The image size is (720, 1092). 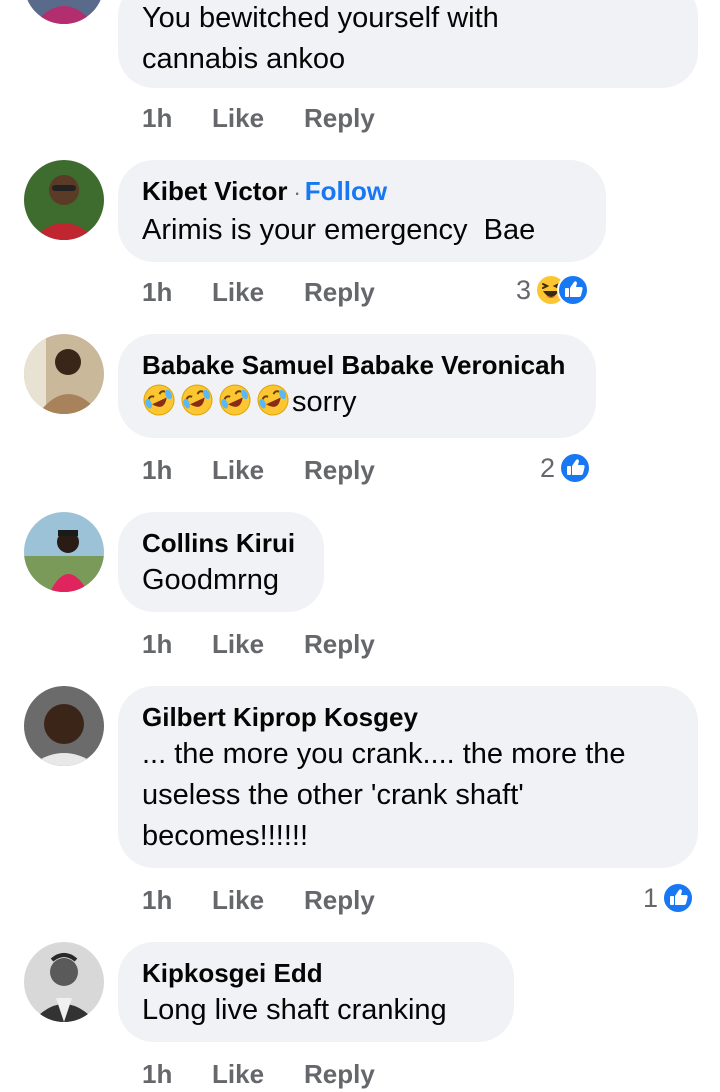 I want to click on reaction-summary: 1, so click(x=668, y=898).